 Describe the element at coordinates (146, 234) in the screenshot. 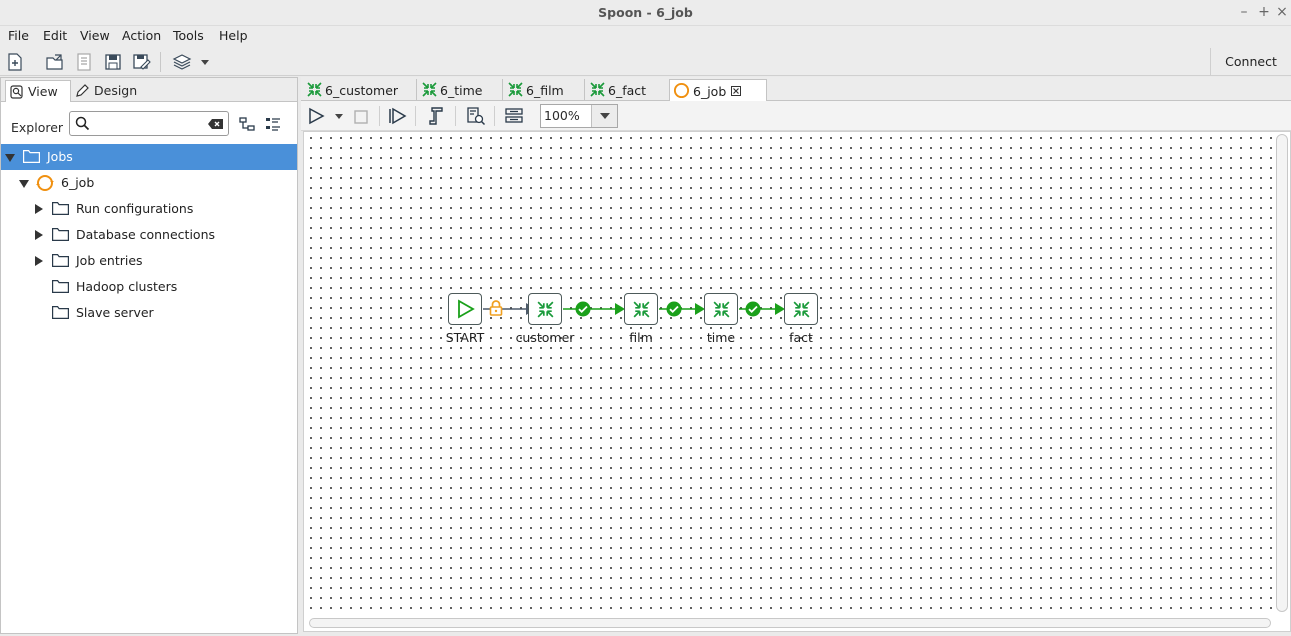

I see `tree-item-label: Database connections` at that location.